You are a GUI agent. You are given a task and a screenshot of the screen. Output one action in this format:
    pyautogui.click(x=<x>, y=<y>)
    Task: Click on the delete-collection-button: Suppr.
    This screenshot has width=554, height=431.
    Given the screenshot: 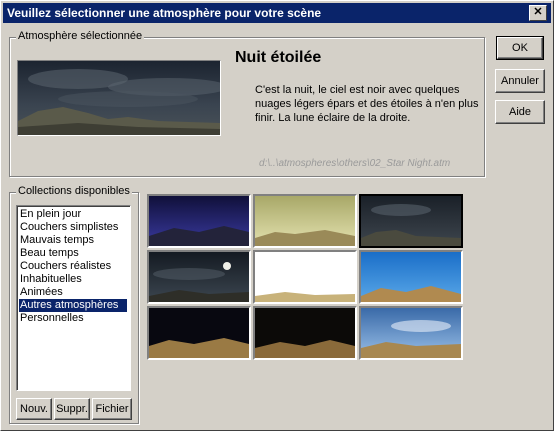 What is the action you would take?
    pyautogui.click(x=72, y=409)
    